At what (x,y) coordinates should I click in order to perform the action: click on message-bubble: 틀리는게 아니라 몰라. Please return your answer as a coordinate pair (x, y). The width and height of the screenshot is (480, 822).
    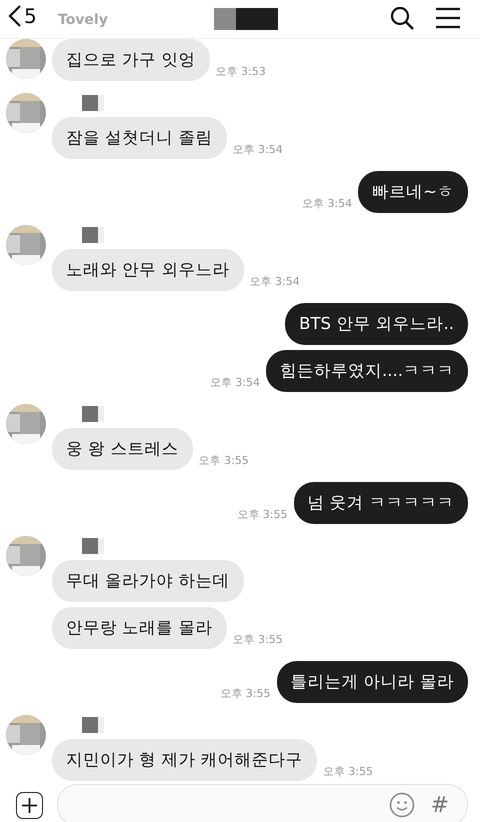
    Looking at the image, I should click on (372, 682).